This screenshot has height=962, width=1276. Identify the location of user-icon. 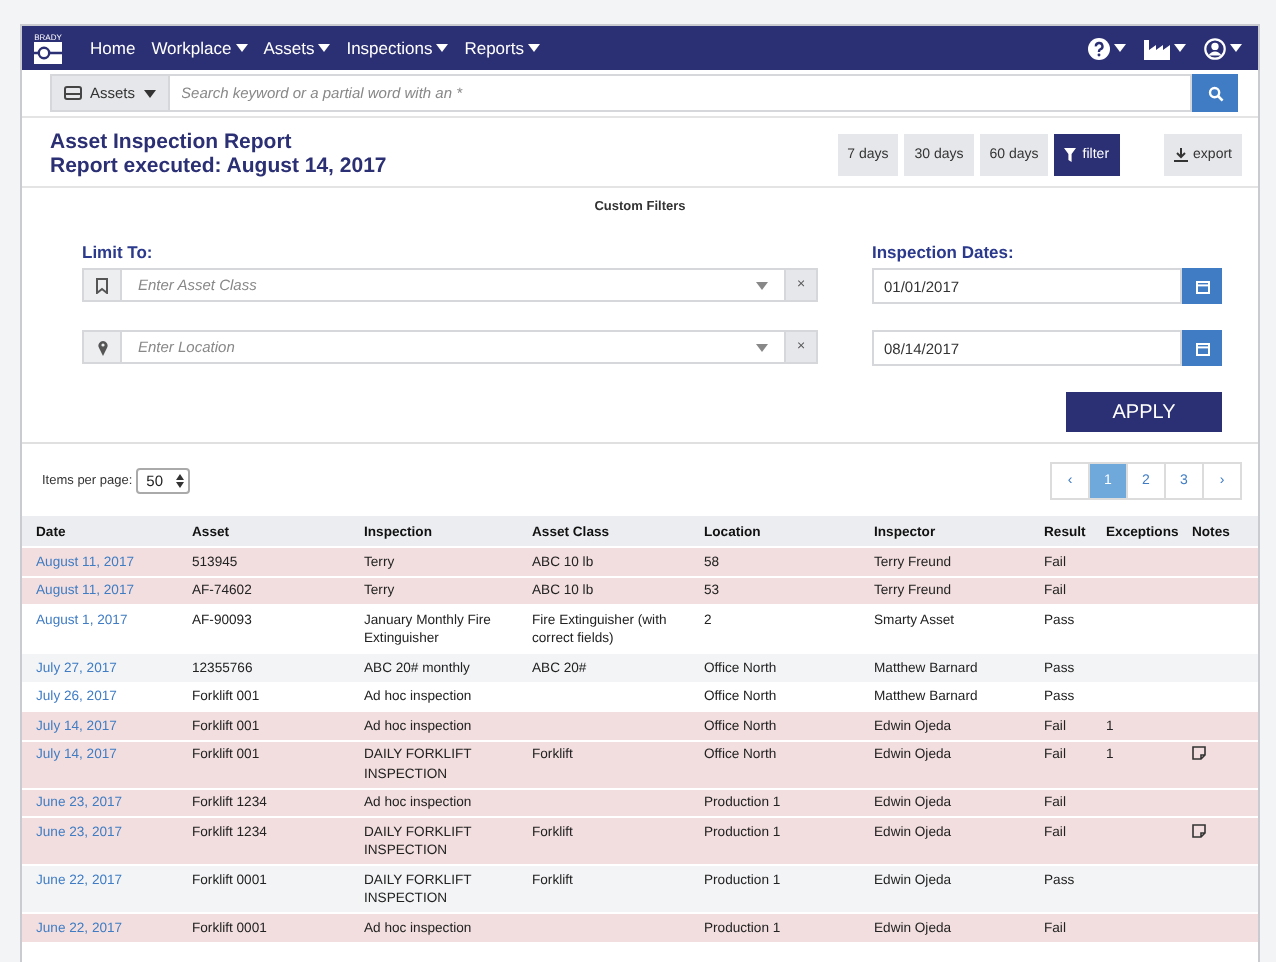
(1215, 48).